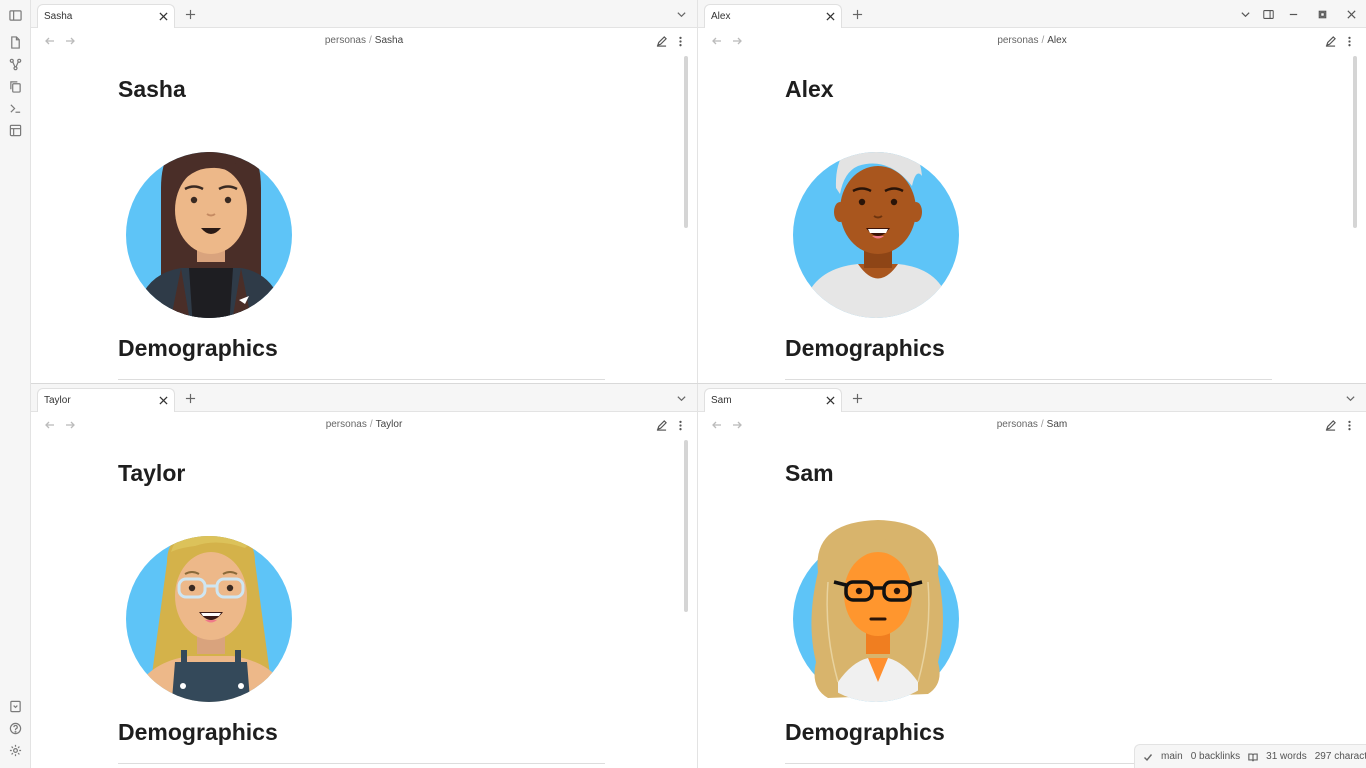 This screenshot has width=1366, height=768. I want to click on breadcrumb-note: Taylor, so click(389, 424).